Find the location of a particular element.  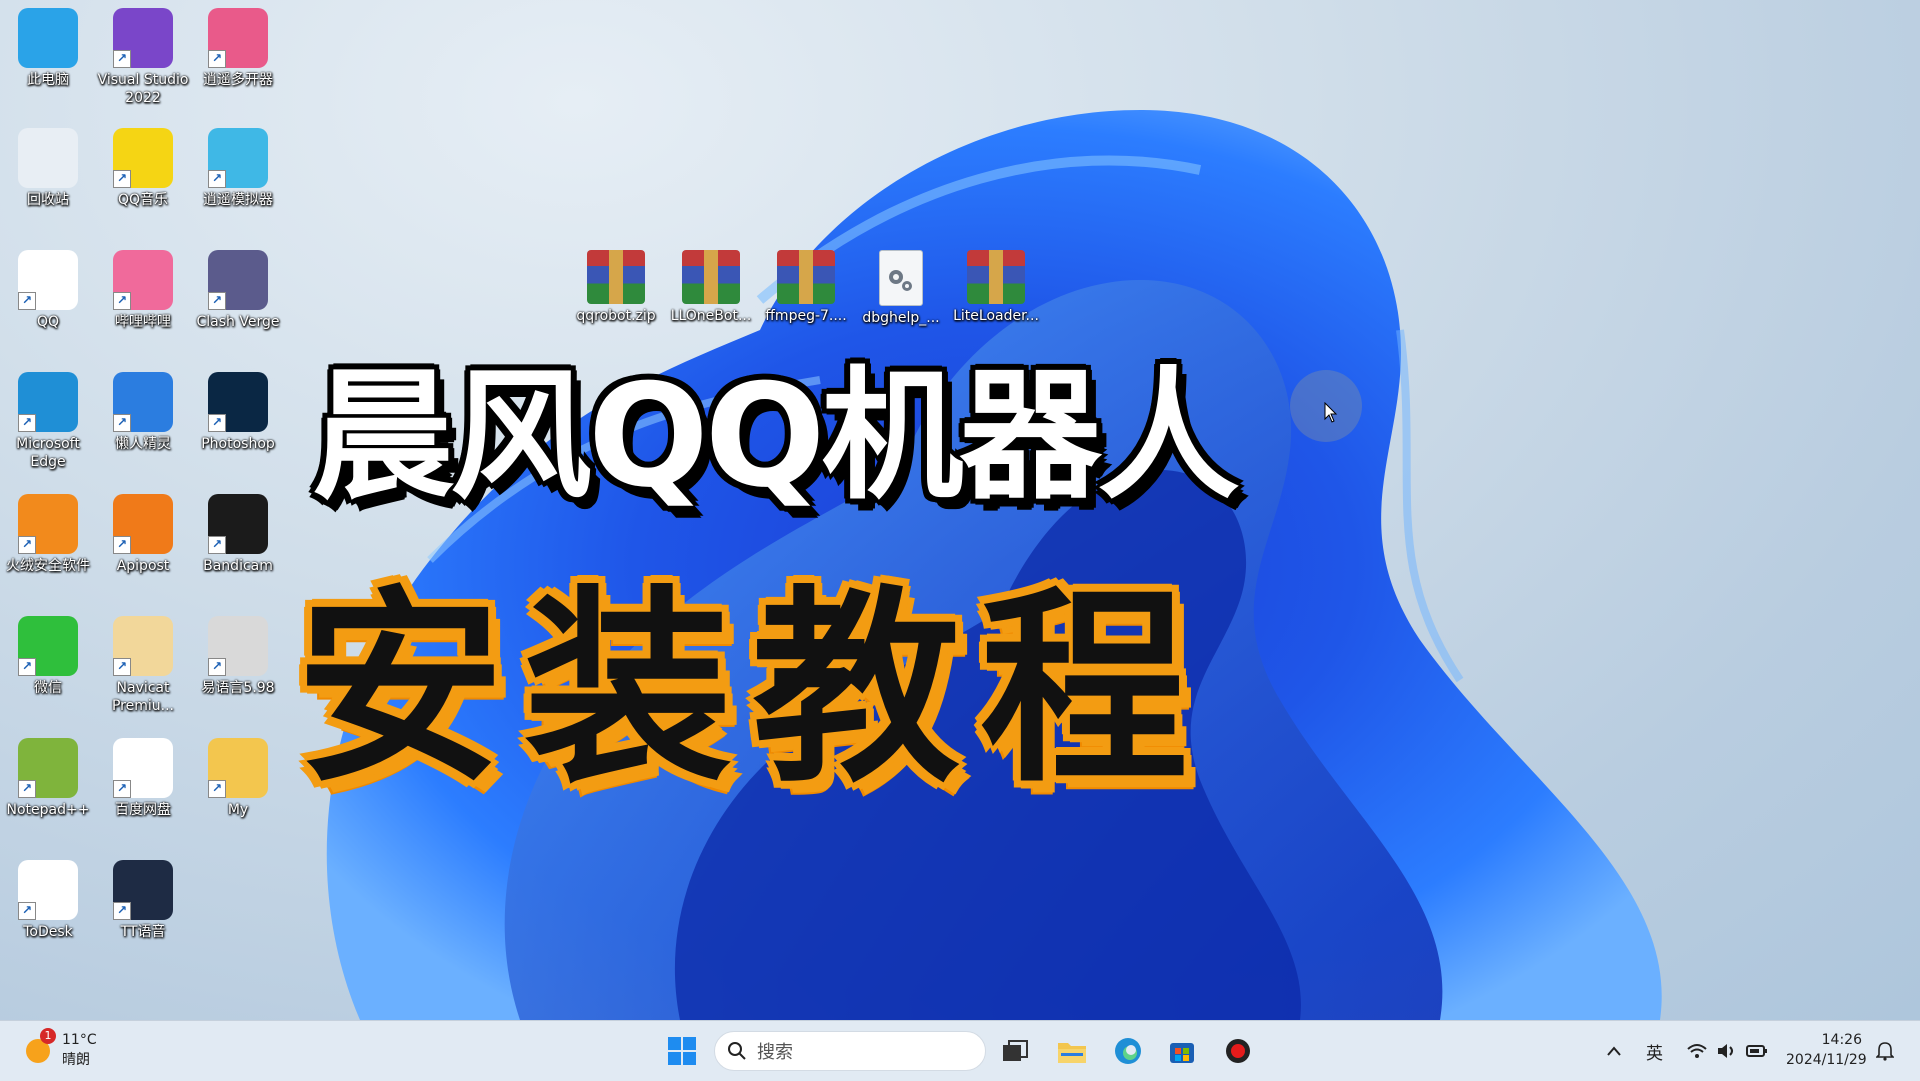

lanren-icon: ↗ is located at coordinates (143, 402).